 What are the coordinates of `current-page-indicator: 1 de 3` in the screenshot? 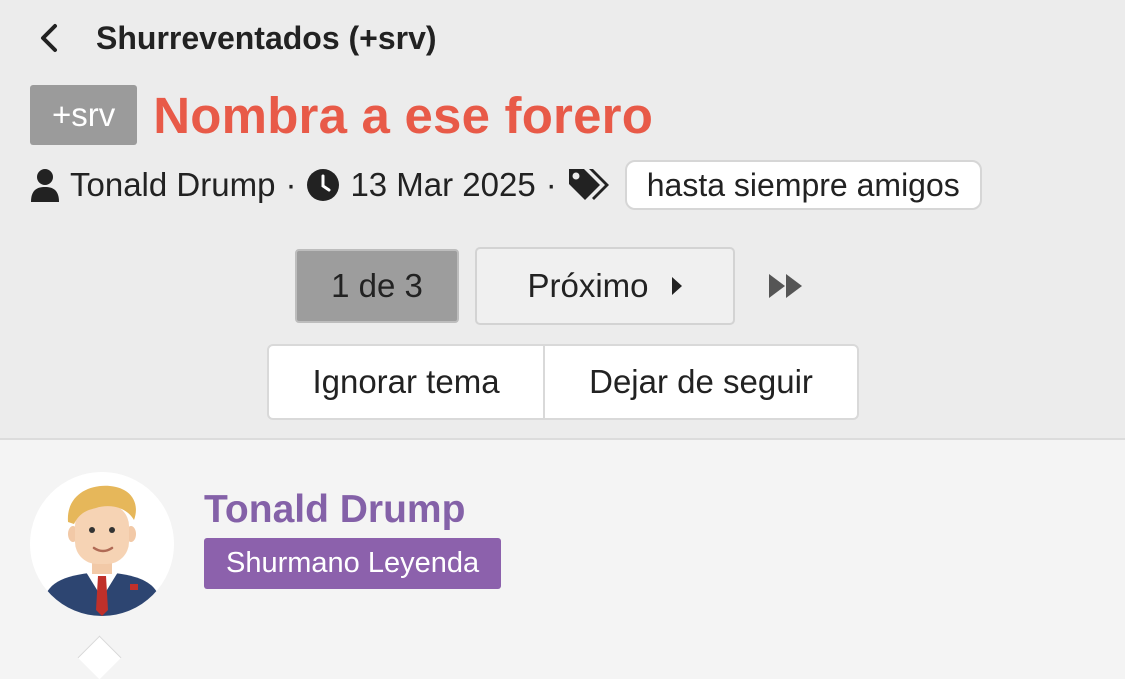 It's located at (377, 286).